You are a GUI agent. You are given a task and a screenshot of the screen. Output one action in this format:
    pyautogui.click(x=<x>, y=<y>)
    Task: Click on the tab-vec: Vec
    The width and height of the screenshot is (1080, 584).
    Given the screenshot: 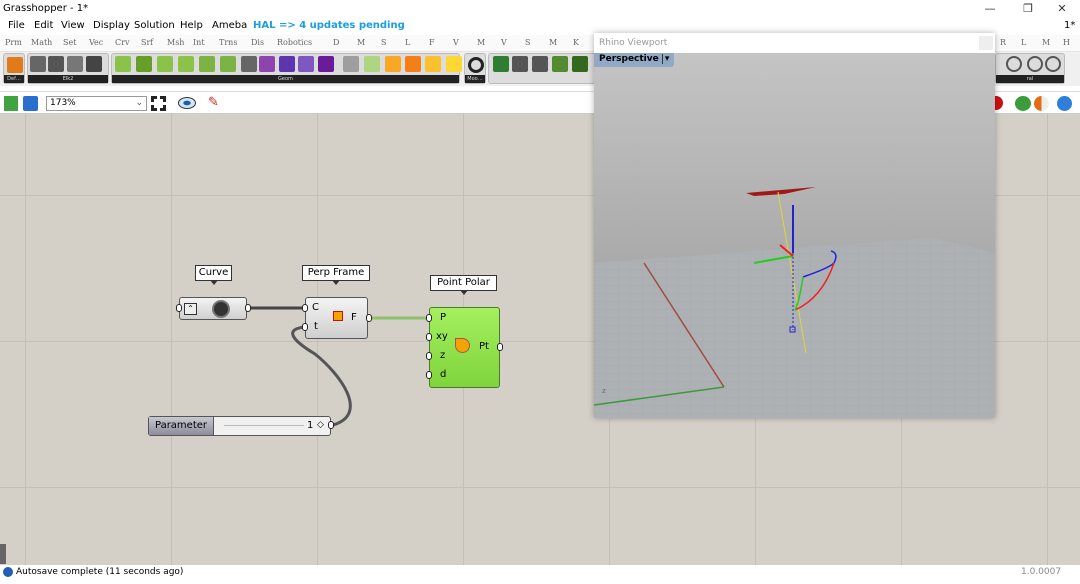 What is the action you would take?
    pyautogui.click(x=96, y=42)
    